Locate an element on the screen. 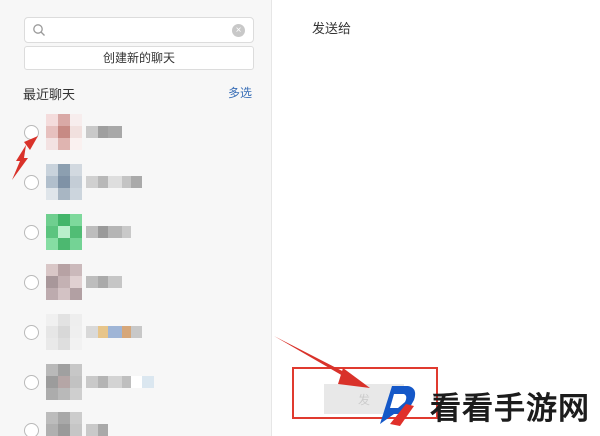  recent-chats-title: 最近聊天 is located at coordinates (49, 94).